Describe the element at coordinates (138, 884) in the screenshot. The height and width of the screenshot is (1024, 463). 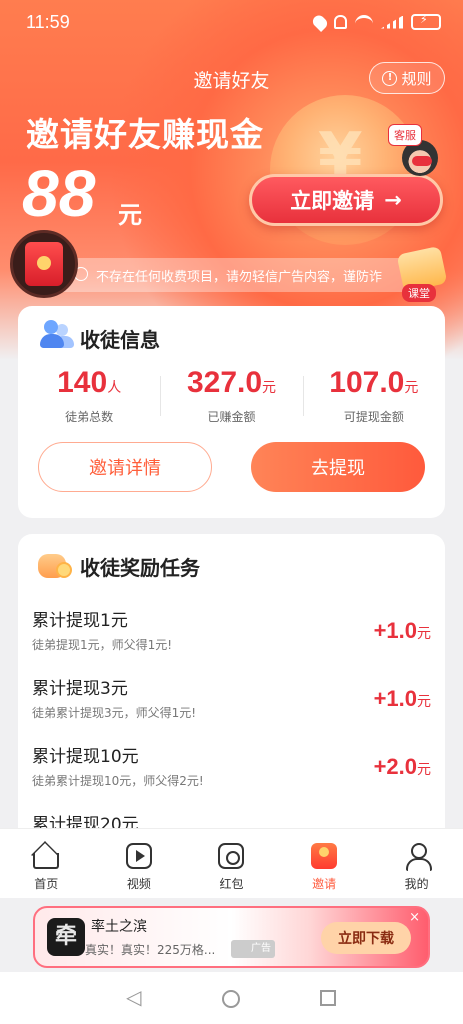
I see `tab-label: 视频` at that location.